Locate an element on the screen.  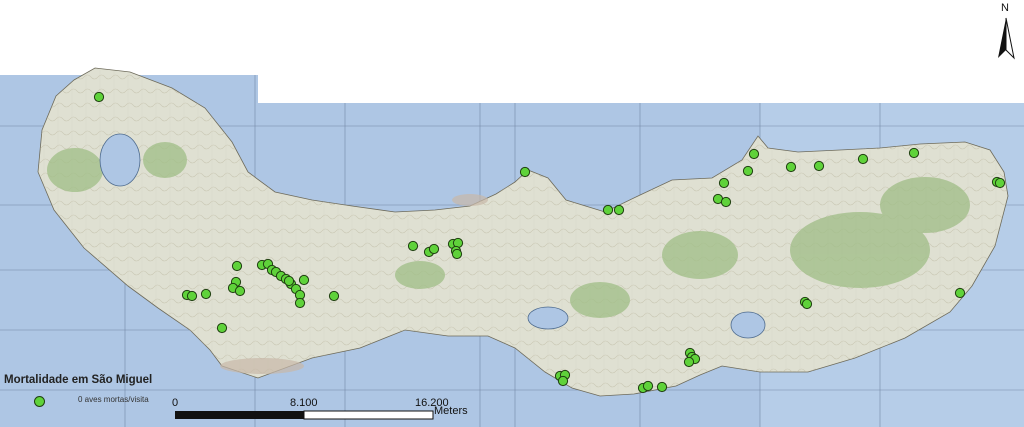
scale-label-8100: 8.100 is located at coordinates (304, 403).